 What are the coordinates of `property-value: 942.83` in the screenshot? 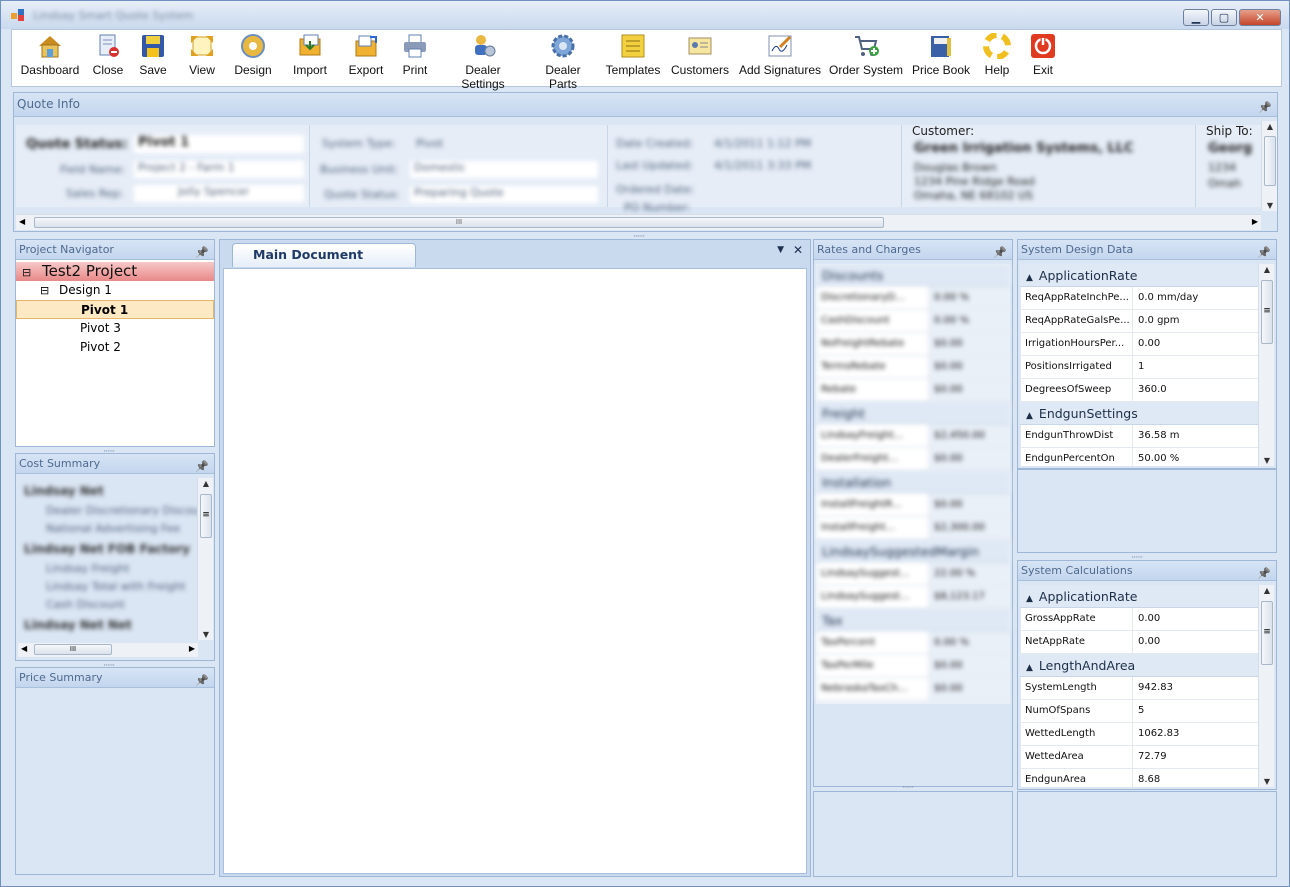 It's located at (1195, 688).